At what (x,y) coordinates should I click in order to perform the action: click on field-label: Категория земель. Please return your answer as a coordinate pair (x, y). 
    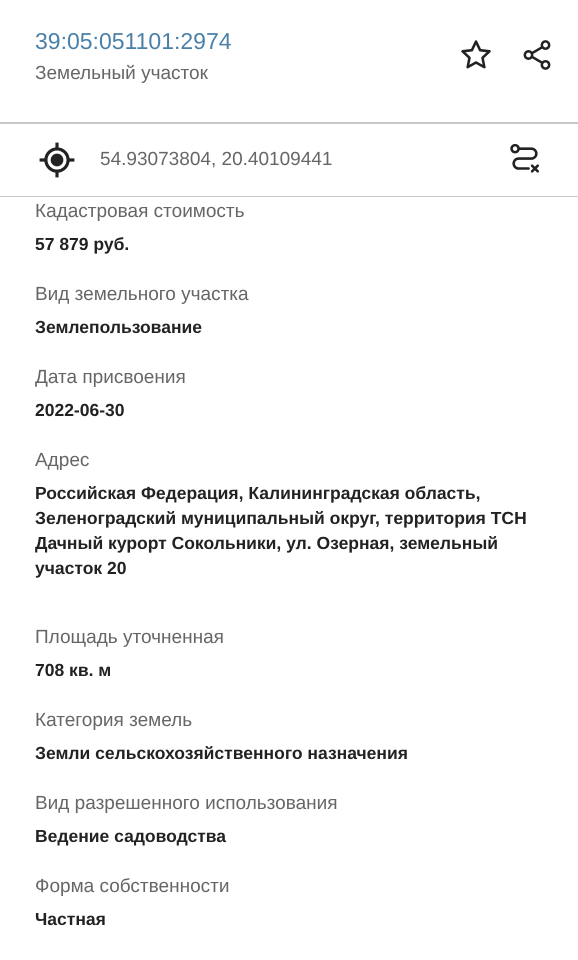
    Looking at the image, I should click on (114, 721).